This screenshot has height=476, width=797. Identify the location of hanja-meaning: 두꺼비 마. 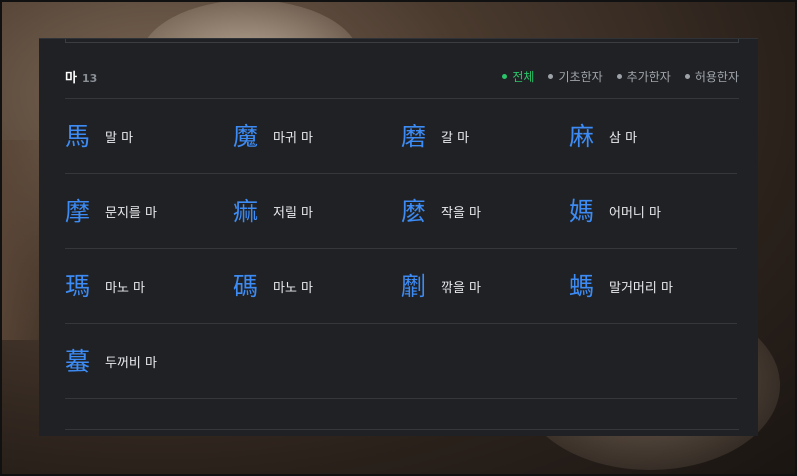
(131, 363).